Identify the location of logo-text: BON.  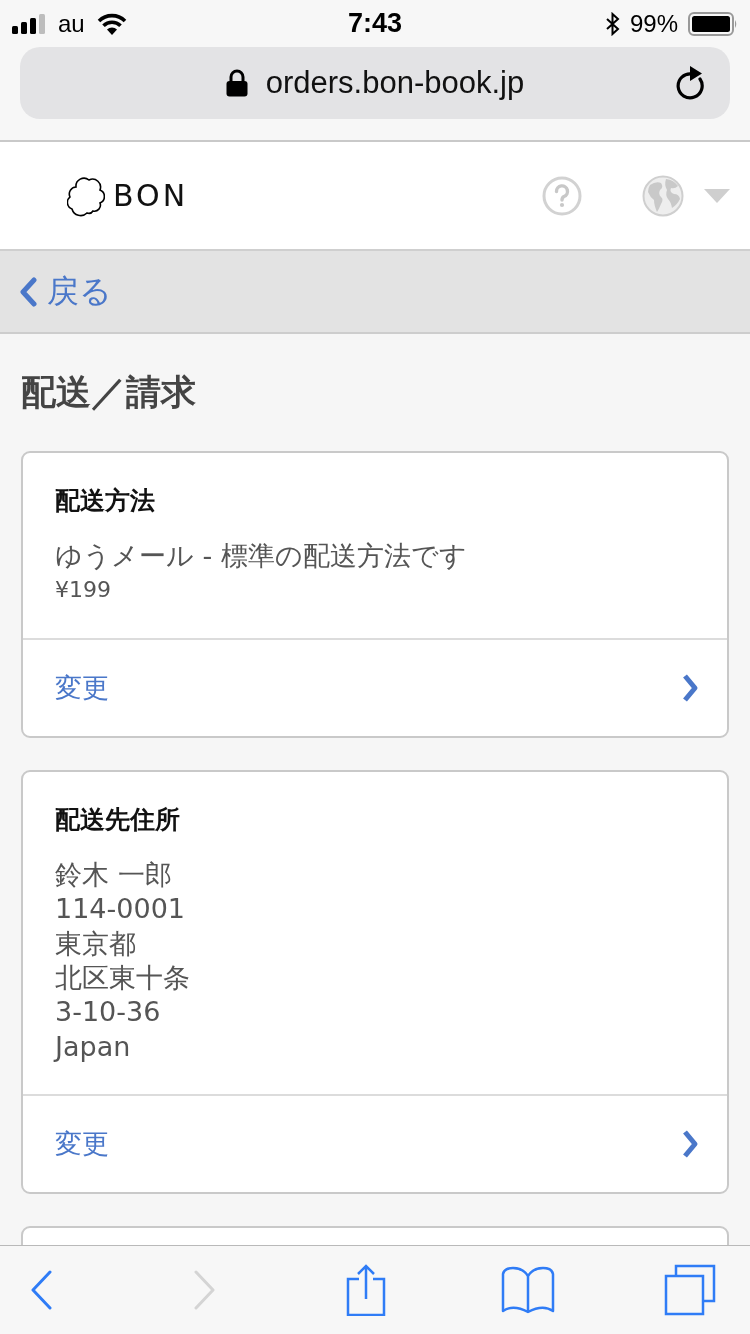
(151, 195).